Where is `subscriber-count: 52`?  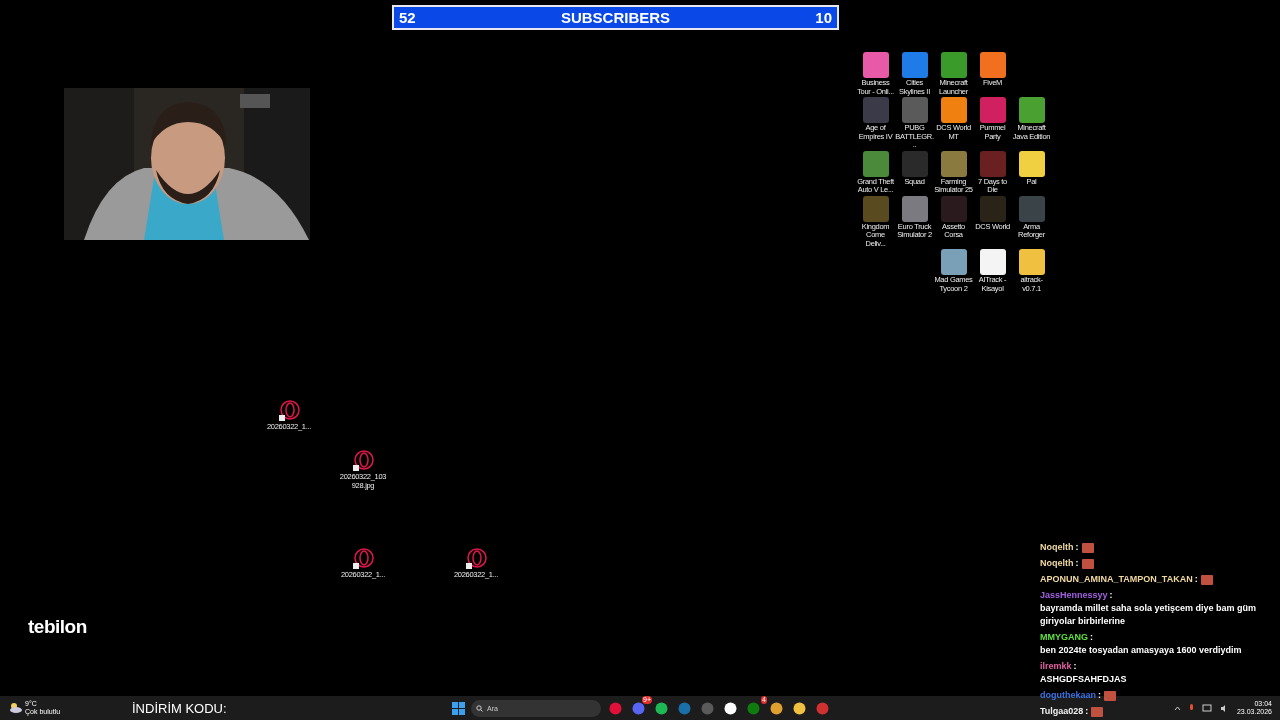 subscriber-count: 52 is located at coordinates (407, 17).